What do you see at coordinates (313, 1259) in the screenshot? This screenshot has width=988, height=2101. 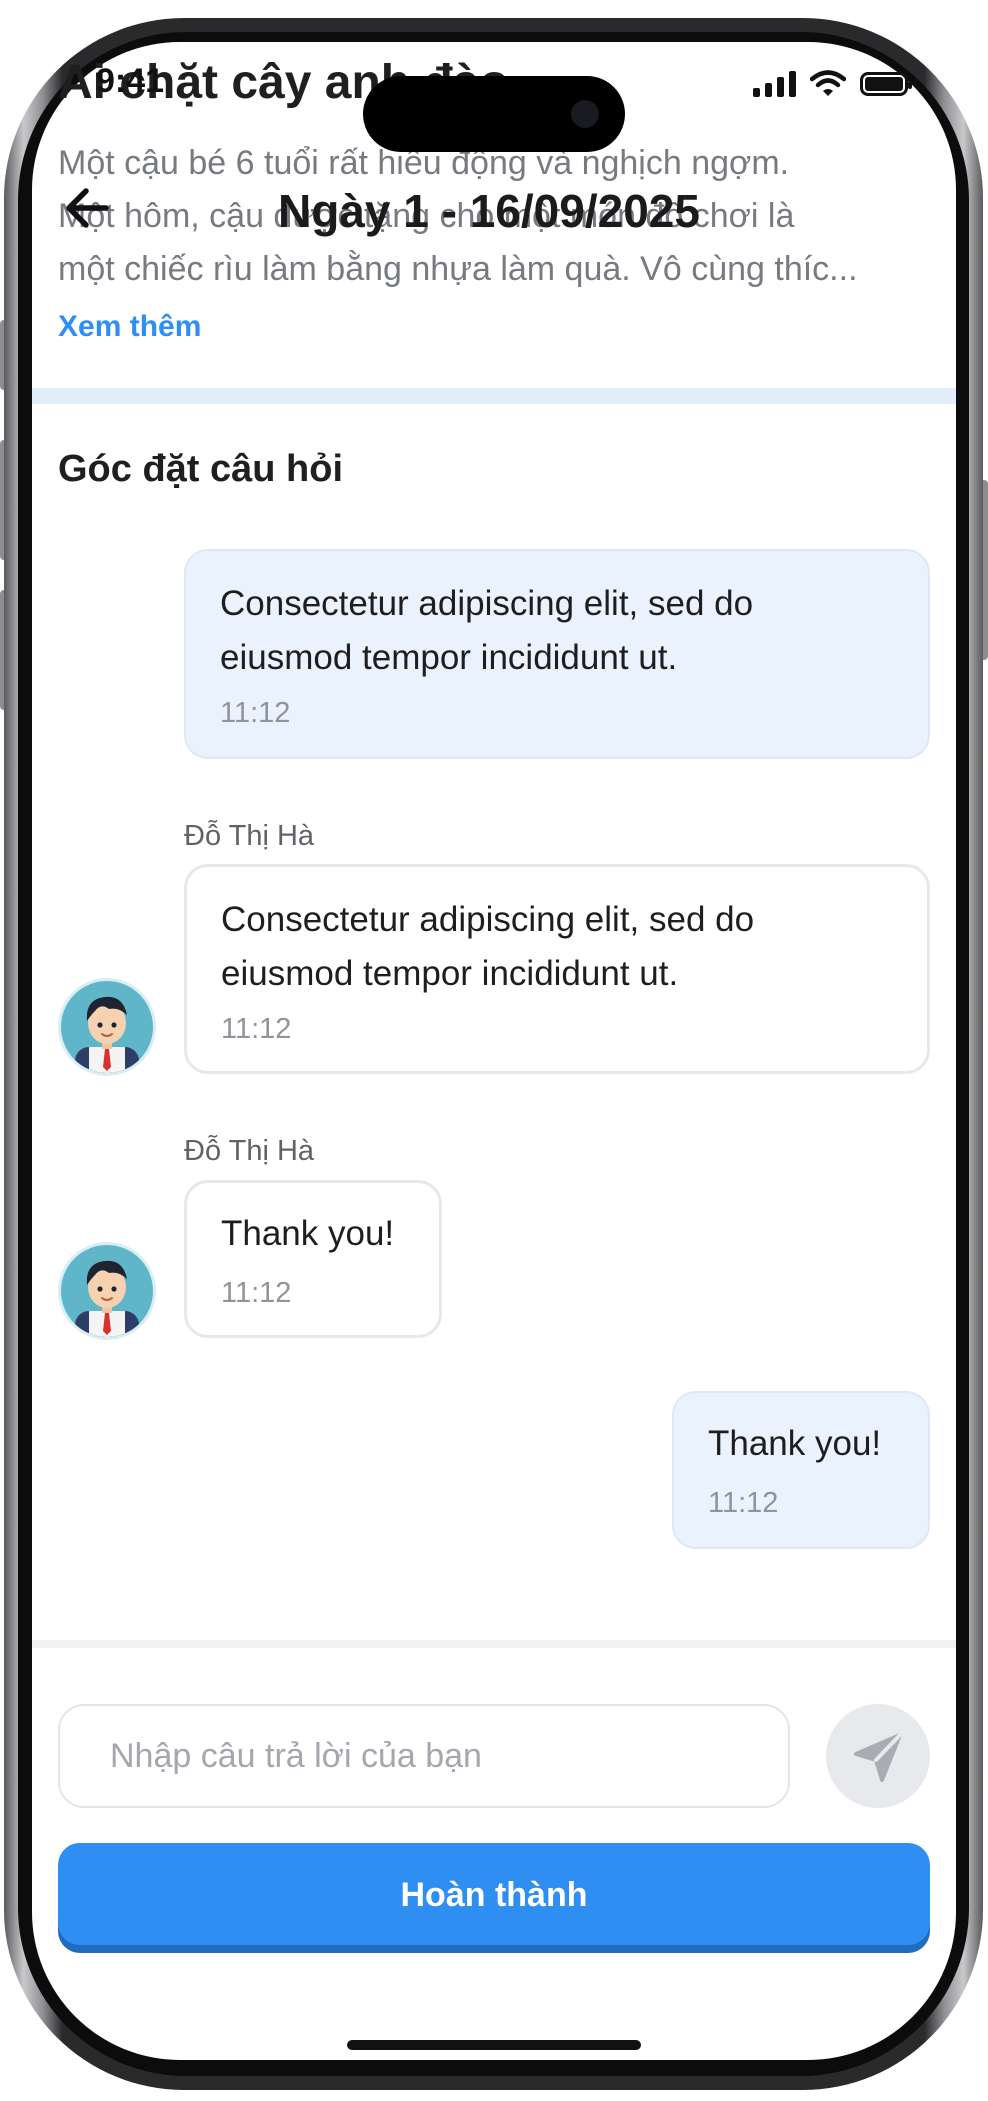 I see `message-bubble-other: Thank you! 11:12` at bounding box center [313, 1259].